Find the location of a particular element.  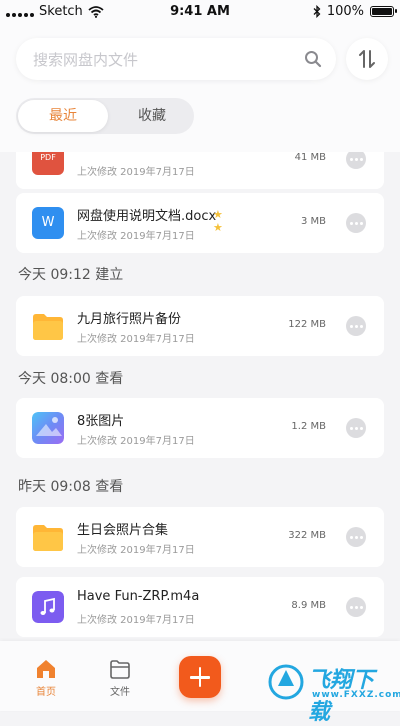

watermark-logo: 飞翔下载 www.FXXZ.com is located at coordinates (334, 691).